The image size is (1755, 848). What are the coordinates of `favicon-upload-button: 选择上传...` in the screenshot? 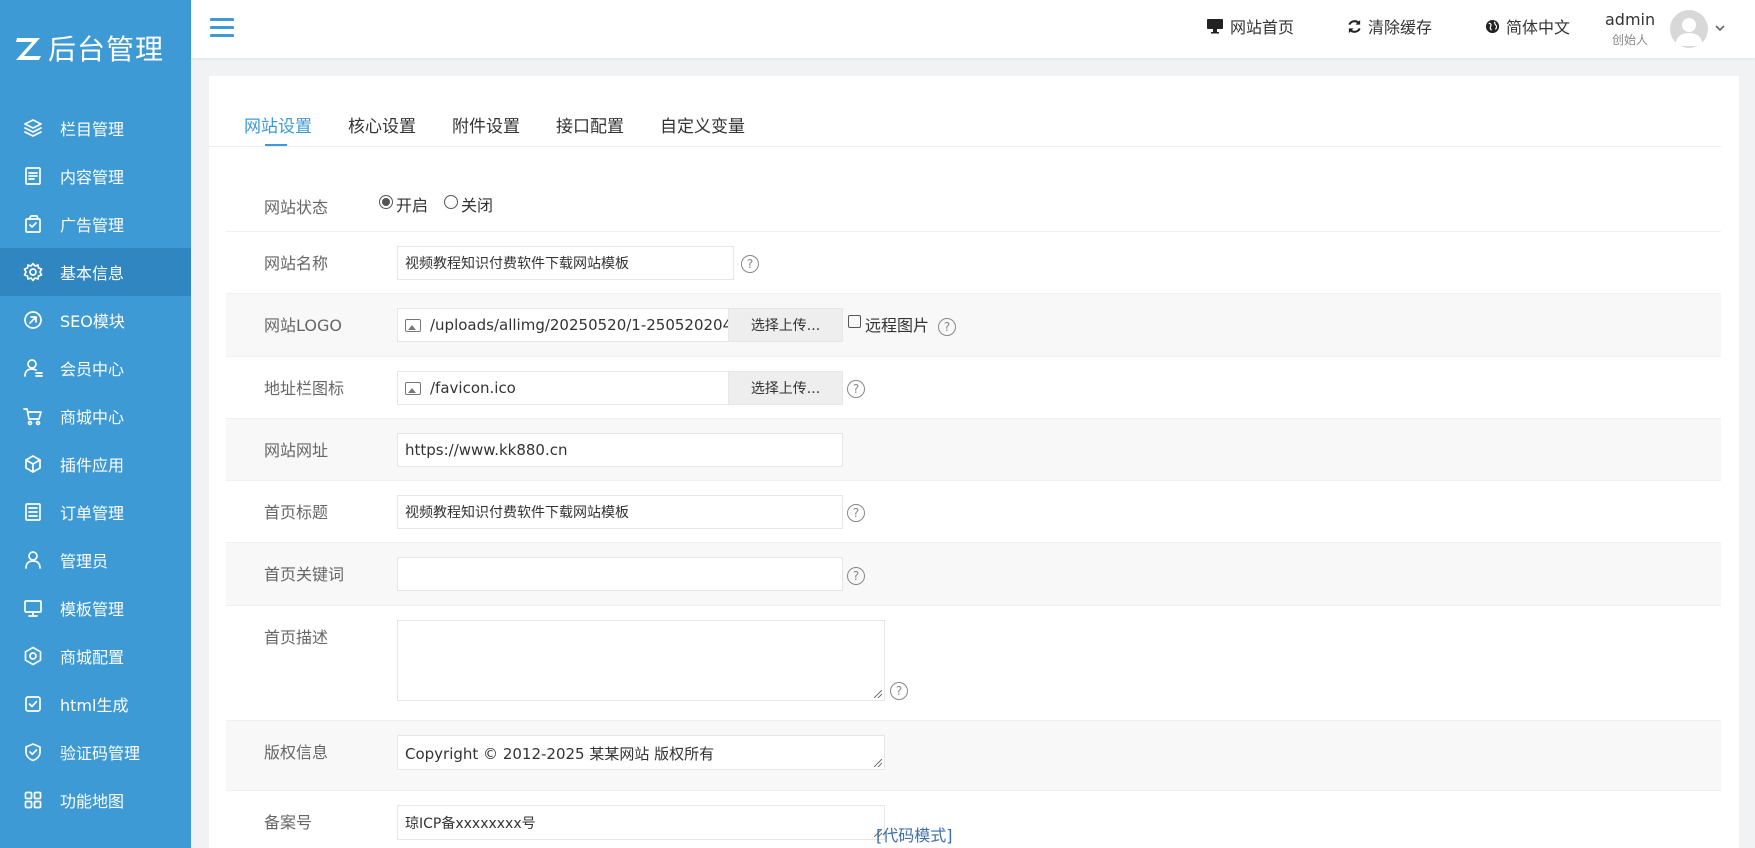 It's located at (785, 388).